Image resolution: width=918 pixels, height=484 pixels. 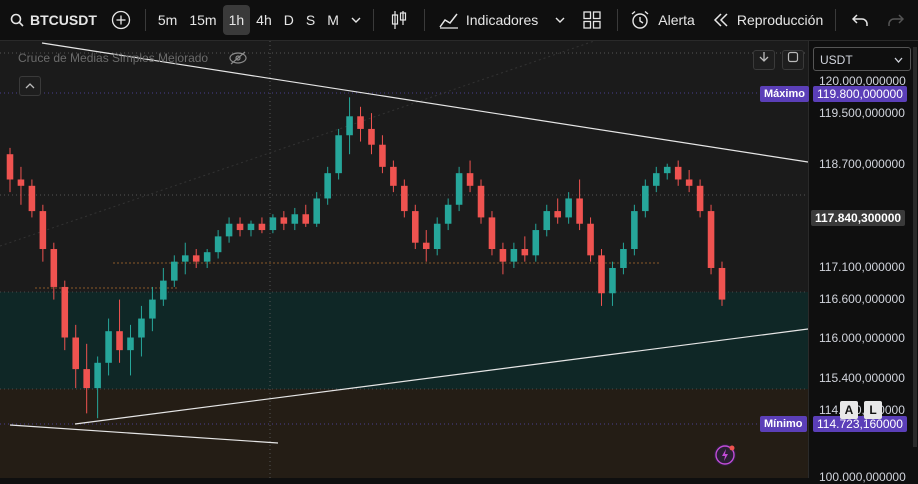 What do you see at coordinates (17, 20) in the screenshot?
I see `search-icon` at bounding box center [17, 20].